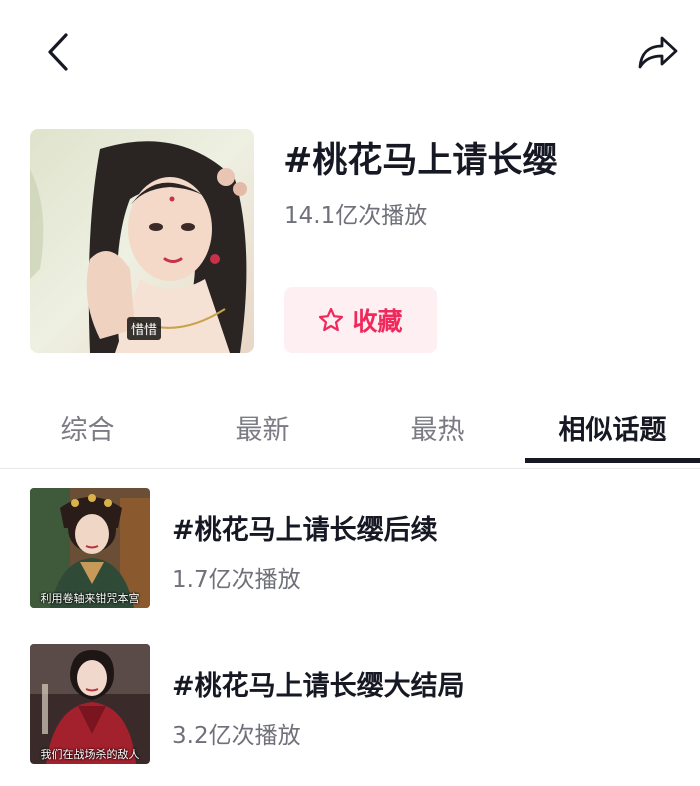  I want to click on favorite-button: 收藏, so click(360, 320).